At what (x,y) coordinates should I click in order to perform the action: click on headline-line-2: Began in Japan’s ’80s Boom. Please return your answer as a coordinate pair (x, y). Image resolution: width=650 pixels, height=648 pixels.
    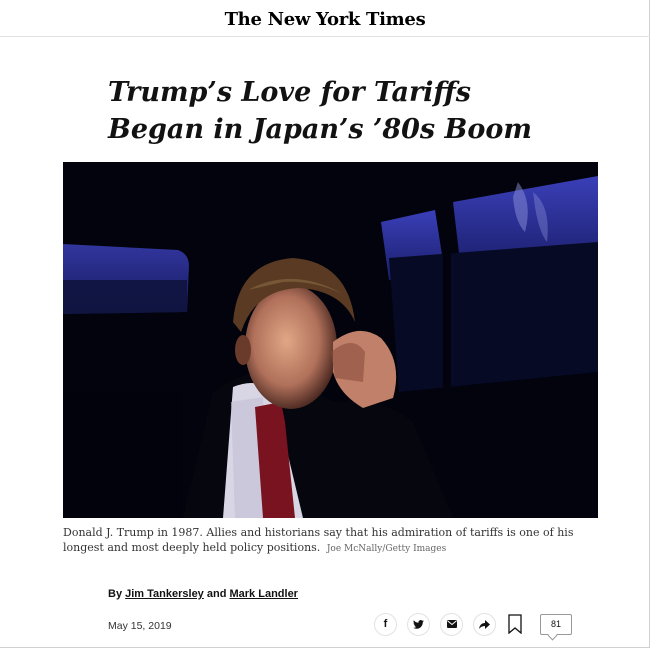
    Looking at the image, I should click on (320, 129).